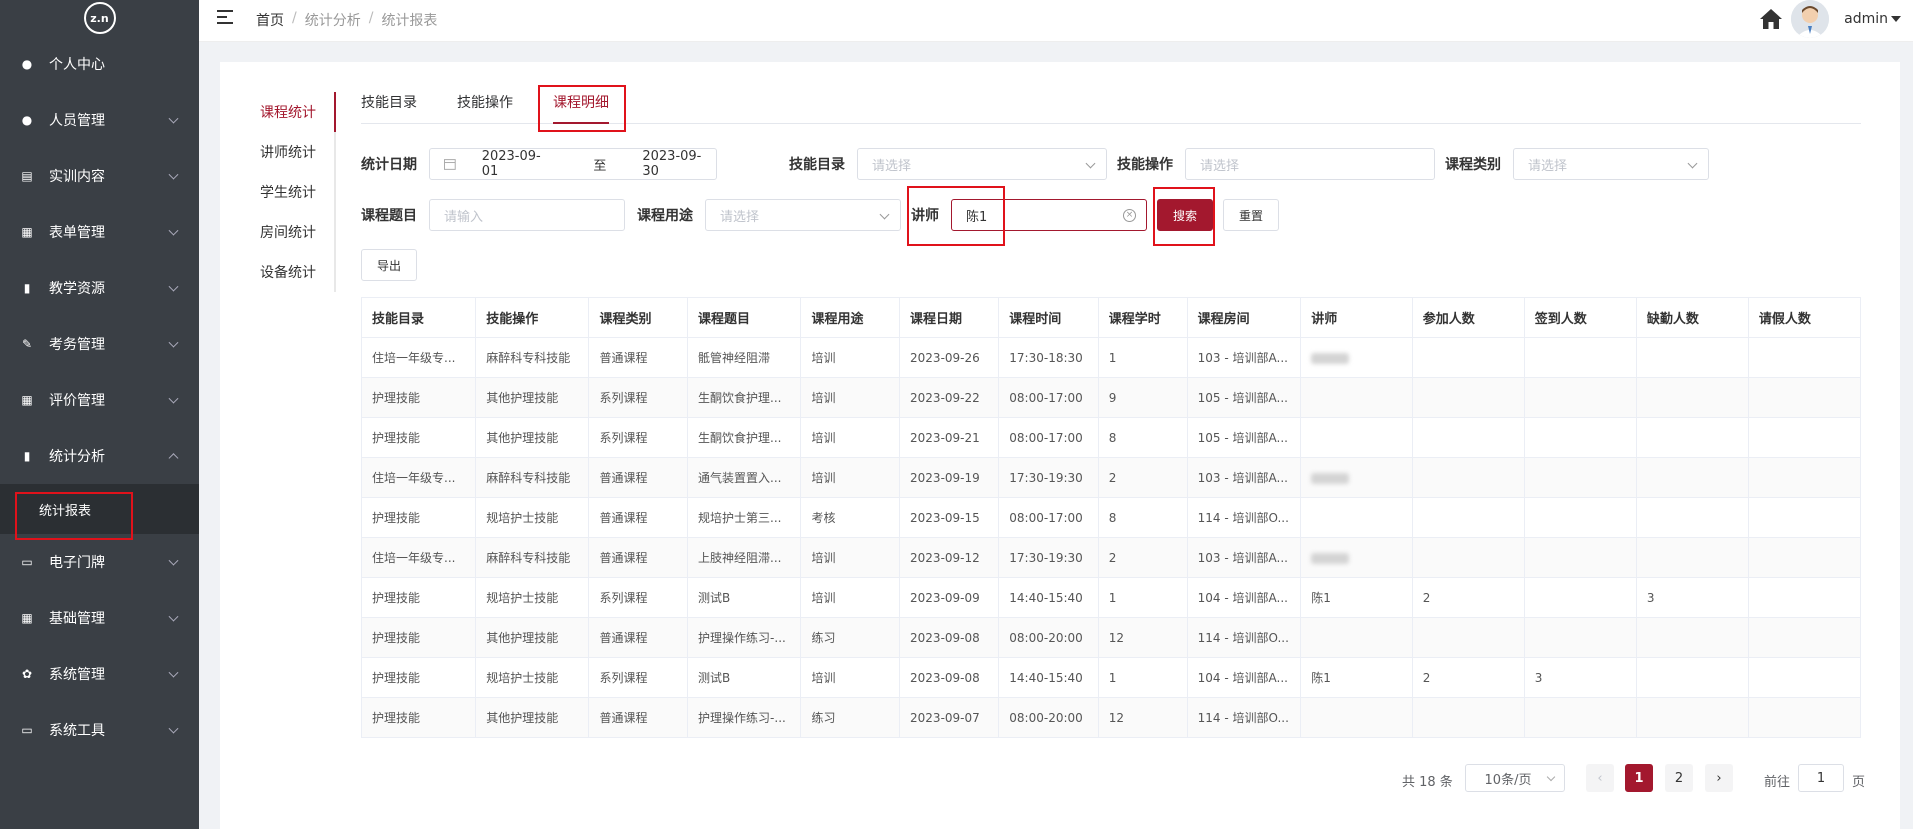  What do you see at coordinates (1251, 215) in the screenshot?
I see `reset-button: 重置` at bounding box center [1251, 215].